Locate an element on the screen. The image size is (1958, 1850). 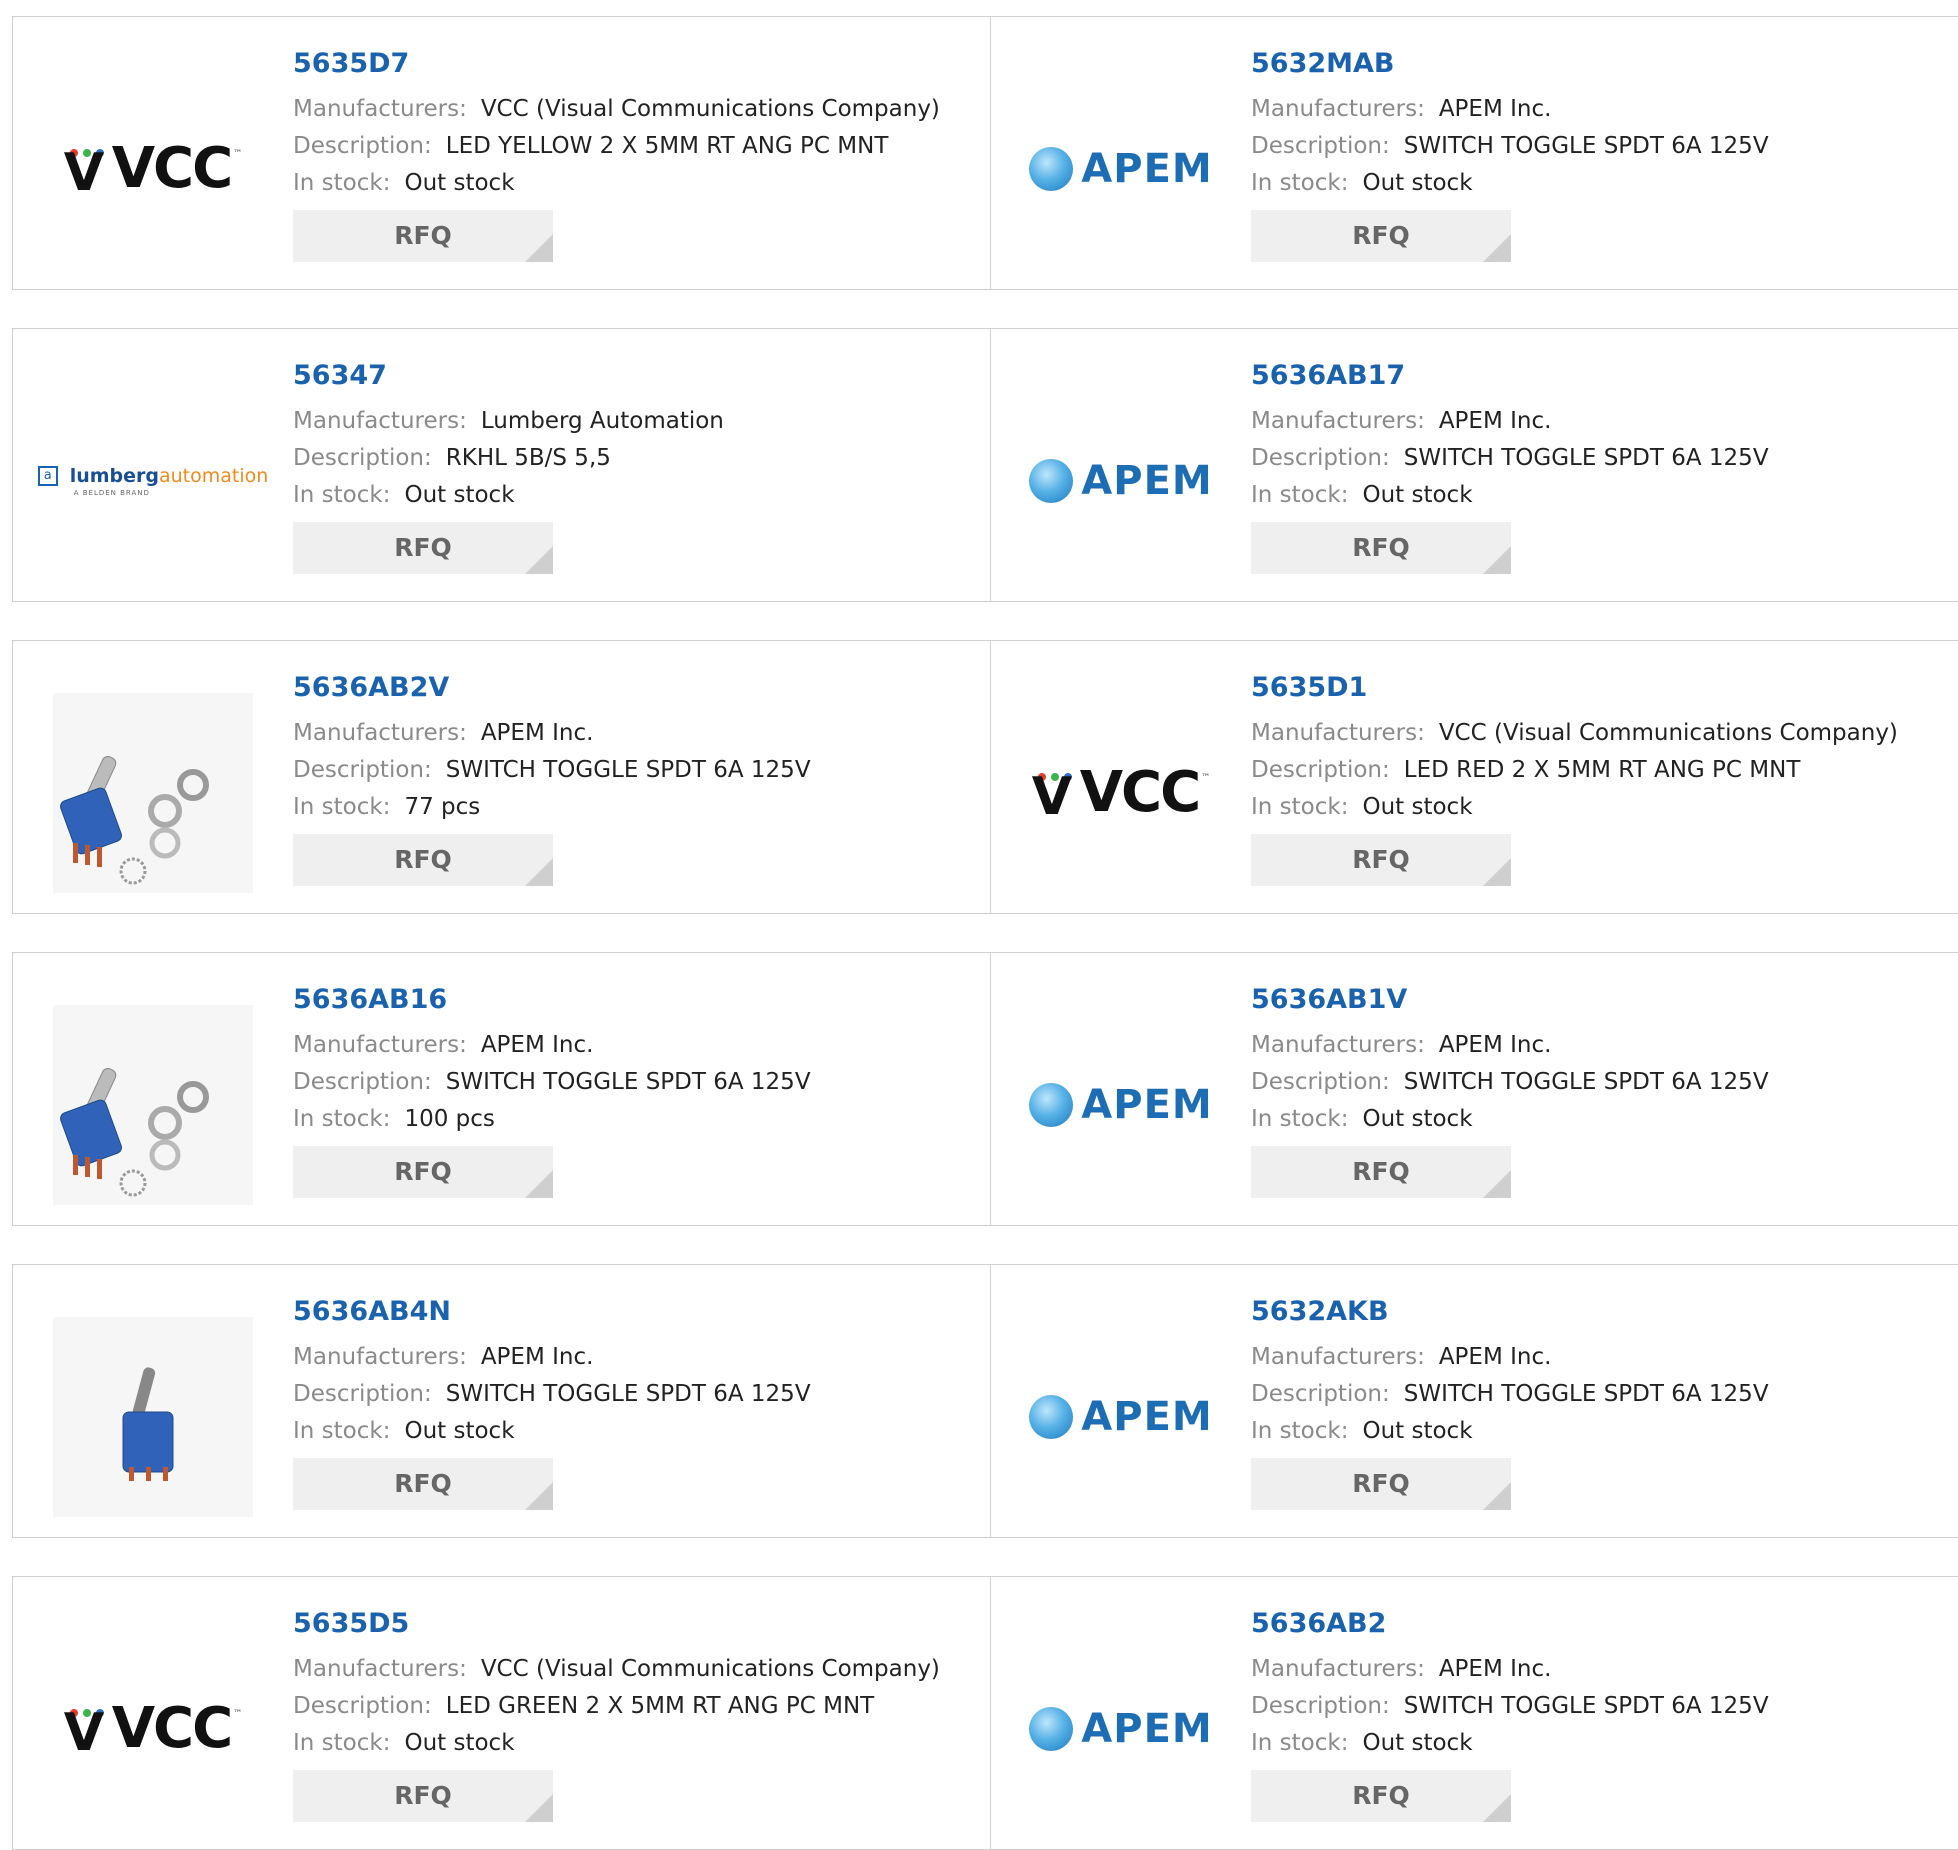
lumberg-logo-text: lumberg is located at coordinates (114, 476).